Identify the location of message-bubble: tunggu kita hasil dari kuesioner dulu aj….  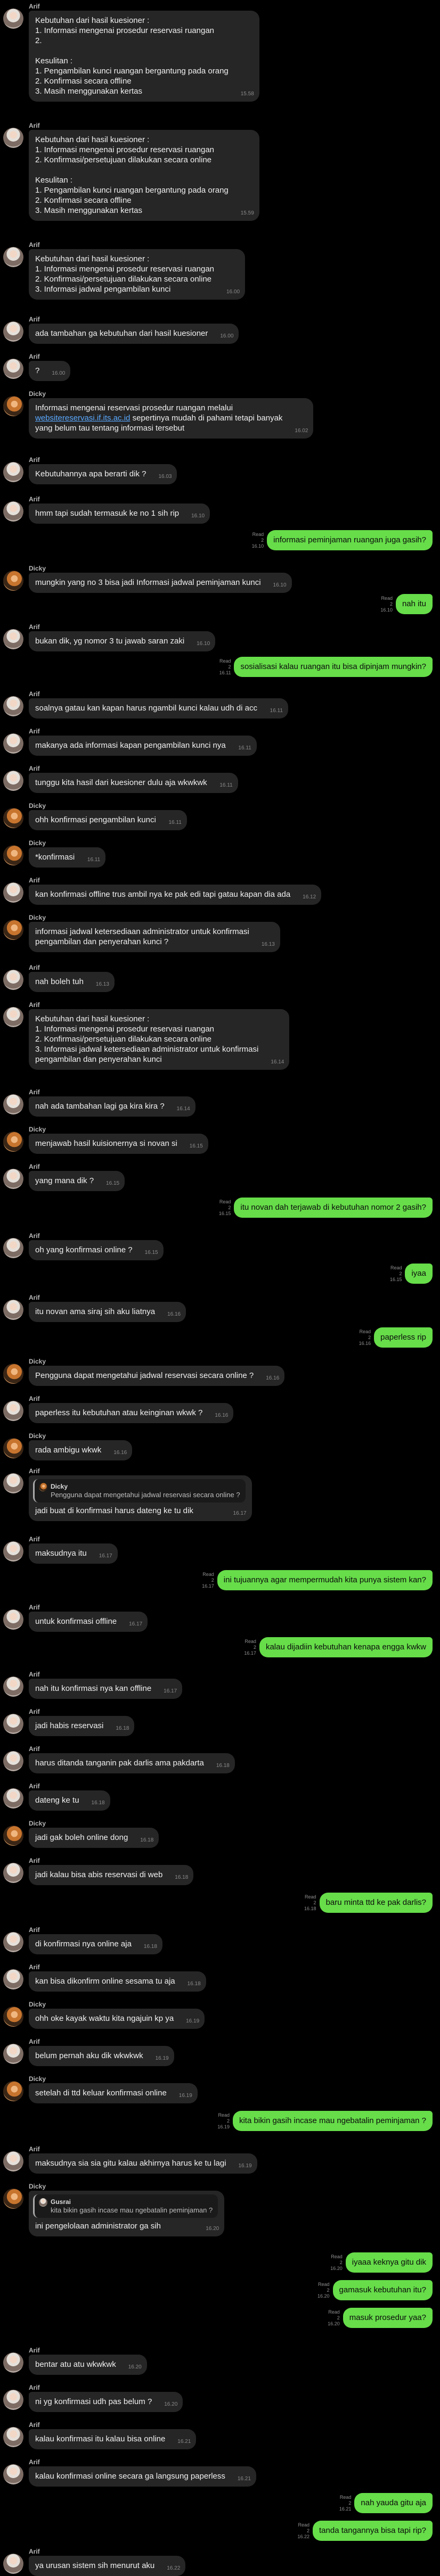
(133, 783).